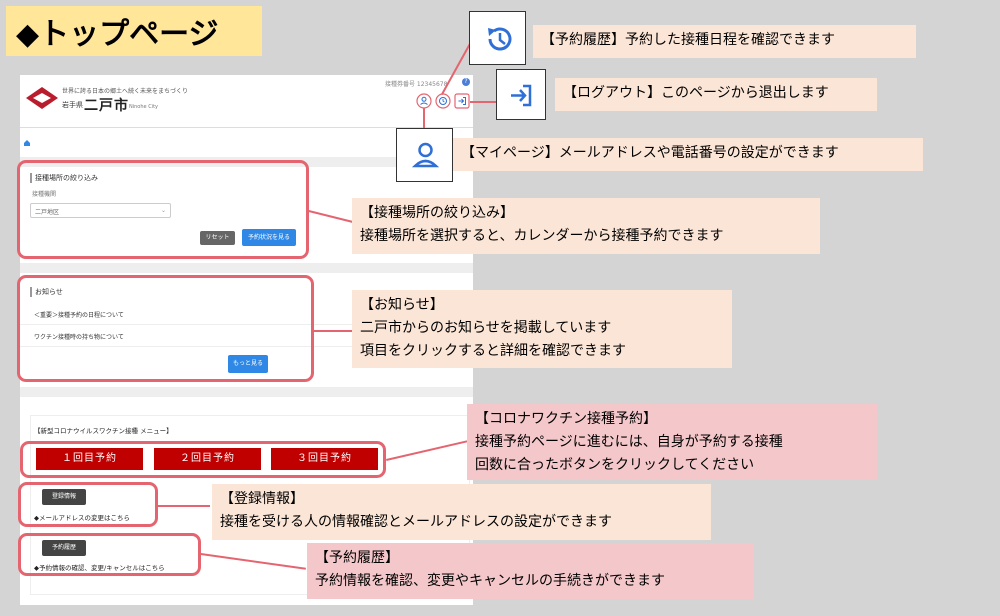 Image resolution: width=1000 pixels, height=616 pixels. Describe the element at coordinates (724, 41) in the screenshot. I see `history-callout: 【予約履歴】予約した接種日程を確認できます` at that location.